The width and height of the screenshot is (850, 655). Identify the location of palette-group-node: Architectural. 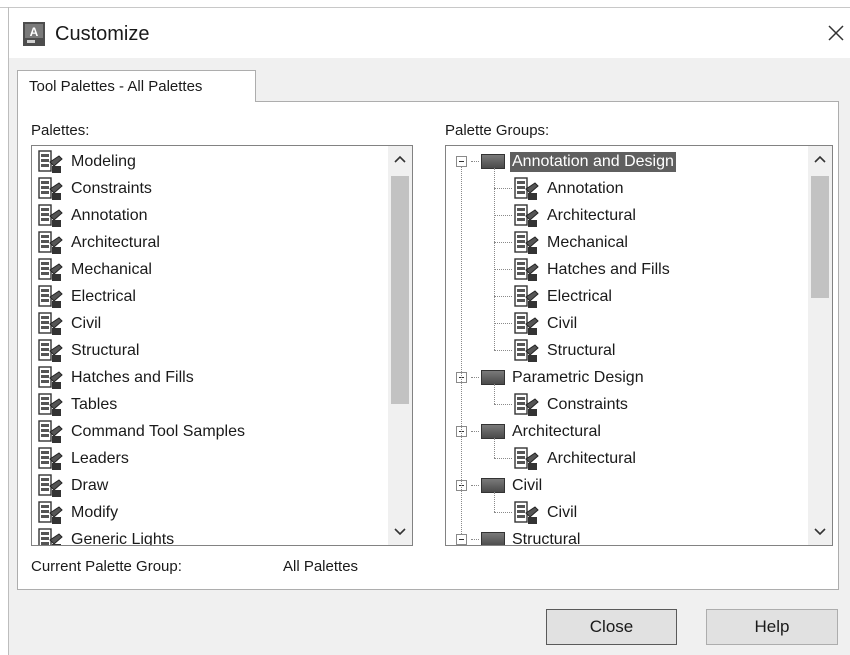
(529, 431).